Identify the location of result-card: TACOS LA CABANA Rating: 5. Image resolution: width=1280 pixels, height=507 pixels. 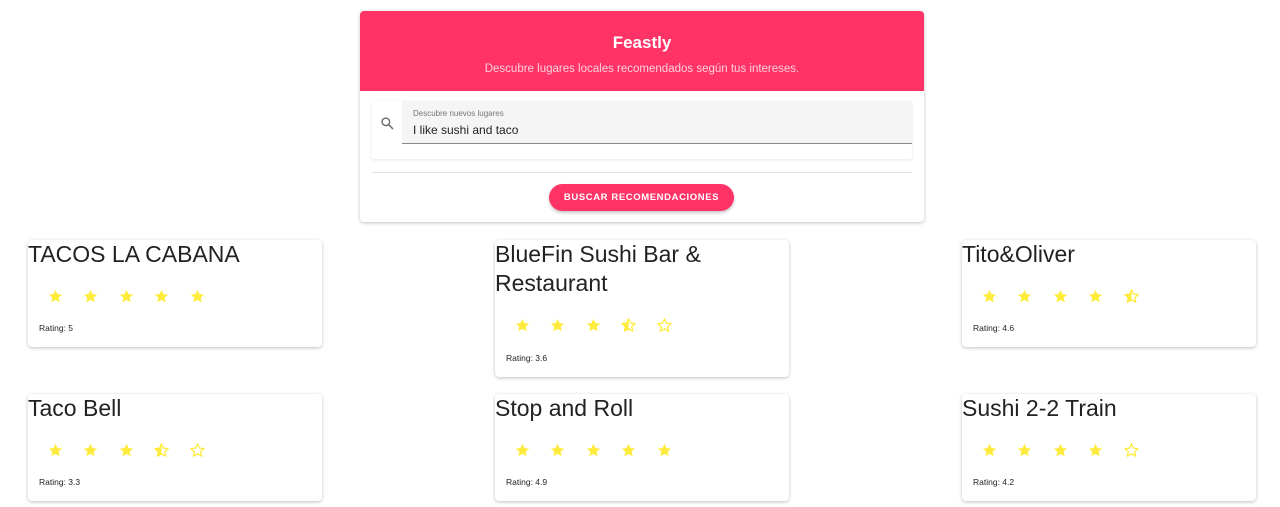
(175, 293).